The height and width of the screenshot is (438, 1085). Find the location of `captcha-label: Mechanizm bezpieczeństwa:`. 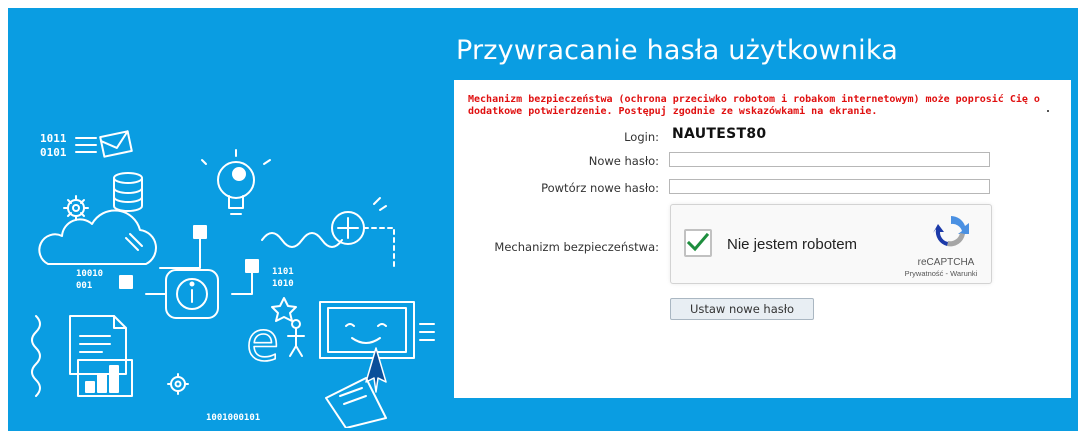

captcha-label: Mechanizm bezpieczeństwa: is located at coordinates (576, 247).